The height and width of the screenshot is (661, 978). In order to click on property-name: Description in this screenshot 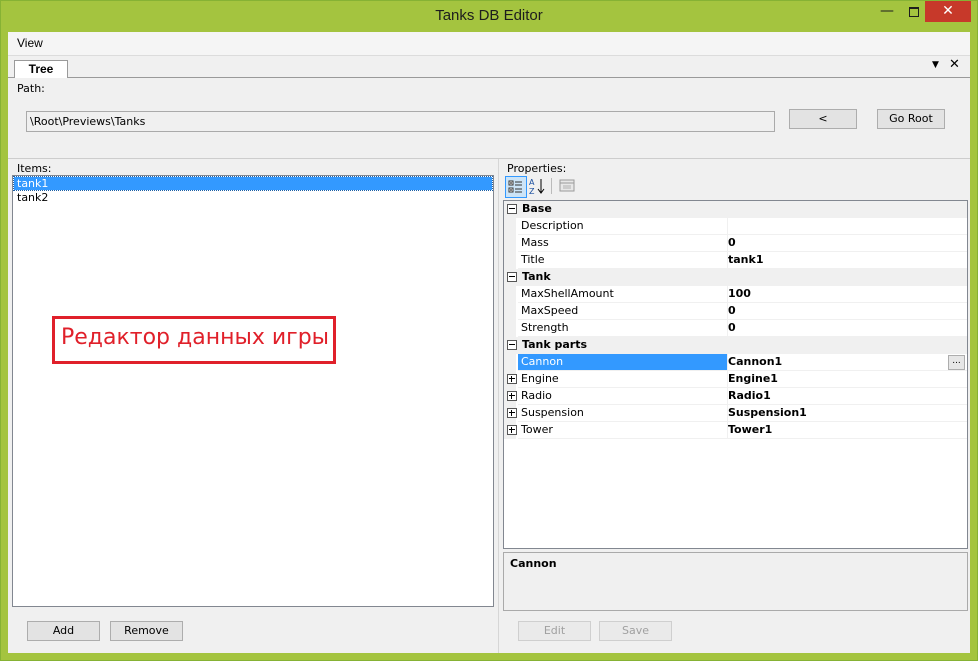, I will do `click(623, 226)`.